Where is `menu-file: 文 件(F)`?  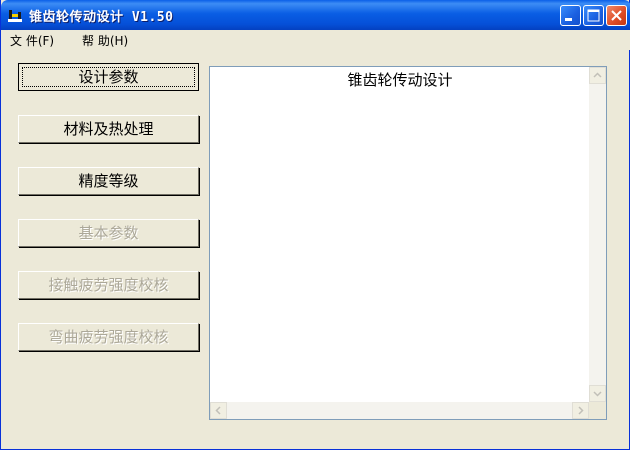
menu-file: 文 件(F) is located at coordinates (32, 40).